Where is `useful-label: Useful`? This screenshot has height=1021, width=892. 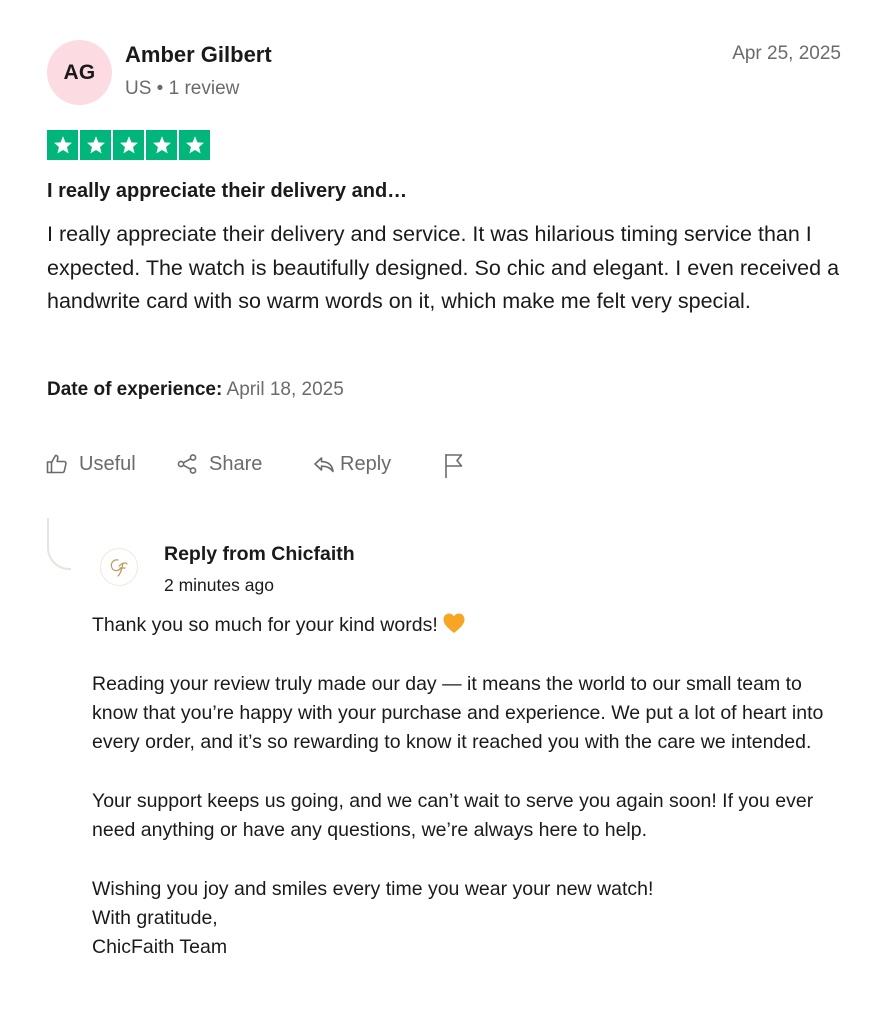
useful-label: Useful is located at coordinates (107, 463).